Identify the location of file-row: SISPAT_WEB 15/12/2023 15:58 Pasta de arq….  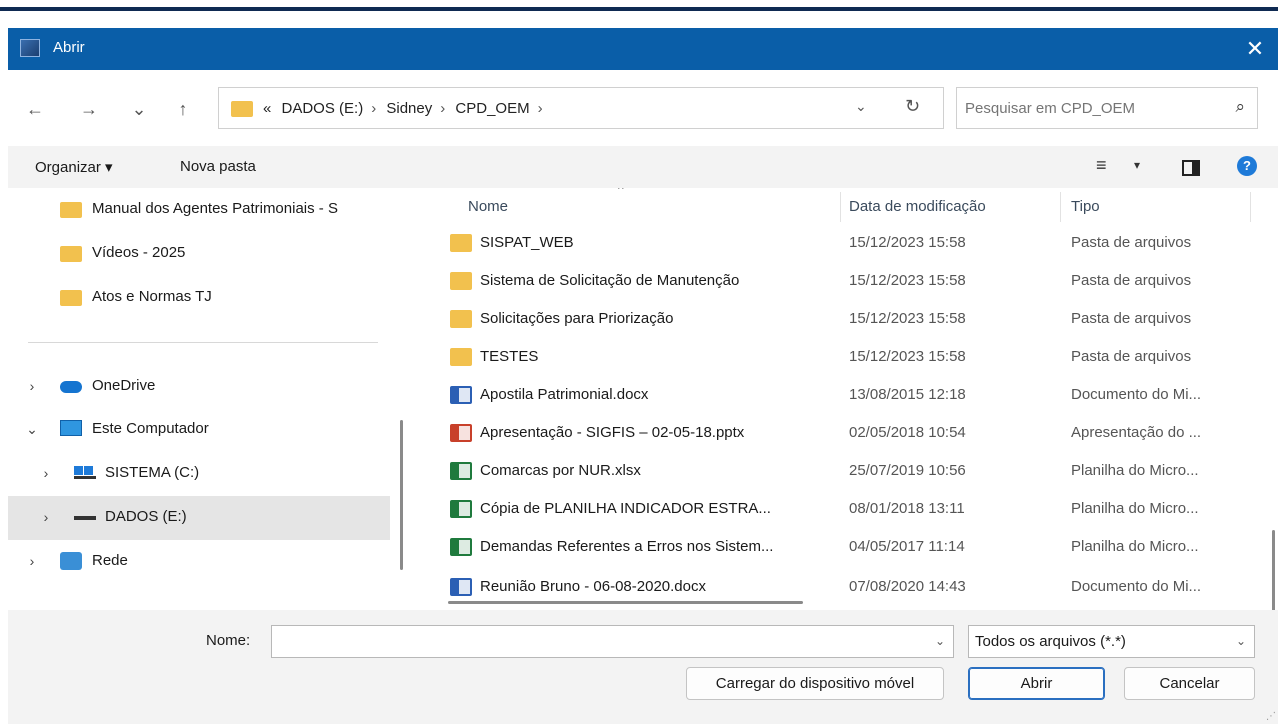
(850, 243).